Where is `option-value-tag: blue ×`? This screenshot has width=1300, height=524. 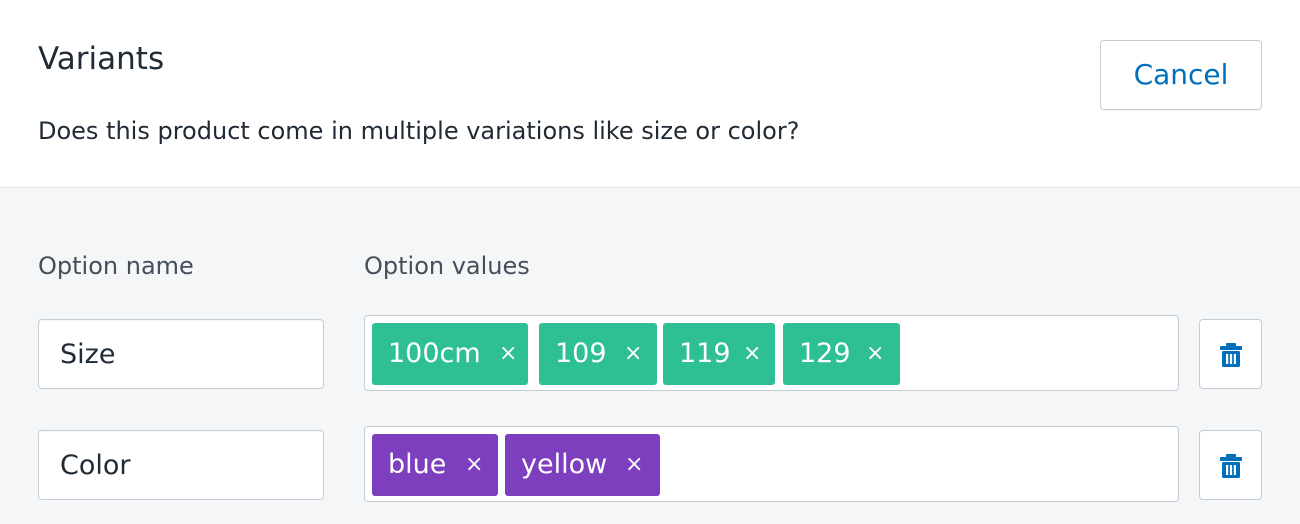 option-value-tag: blue × is located at coordinates (435, 465).